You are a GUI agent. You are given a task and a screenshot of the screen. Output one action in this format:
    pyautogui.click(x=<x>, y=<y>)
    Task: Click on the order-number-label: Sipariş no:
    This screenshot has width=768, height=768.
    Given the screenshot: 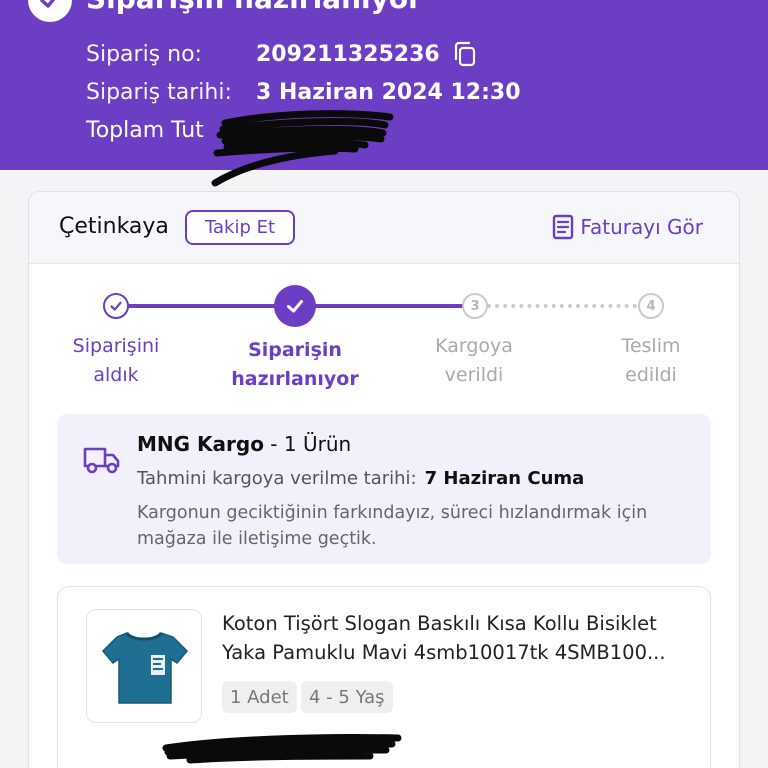 What is the action you would take?
    pyautogui.click(x=144, y=54)
    